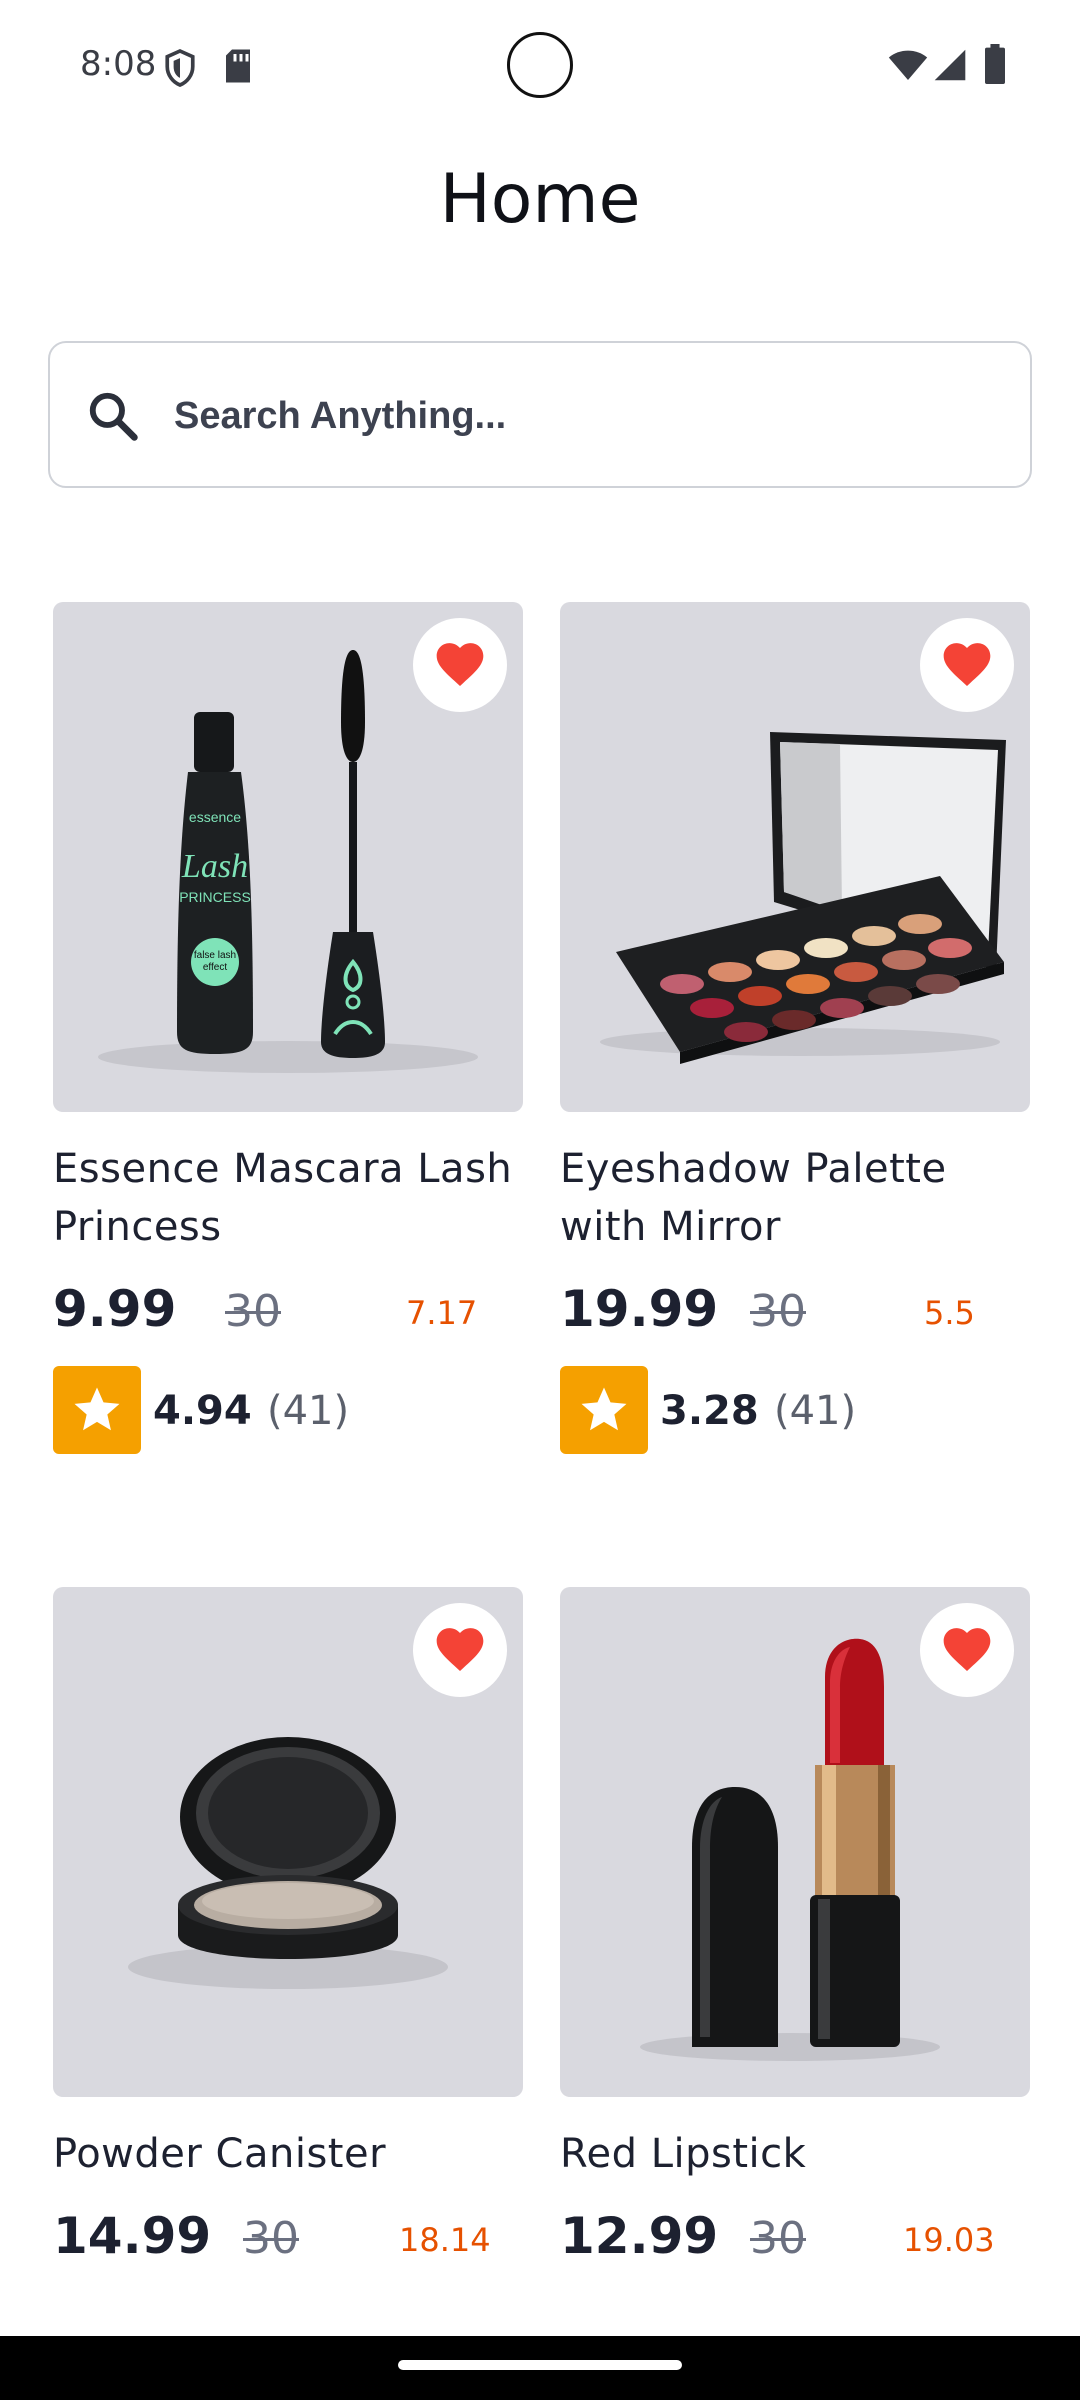 The height and width of the screenshot is (2400, 1080). What do you see at coordinates (950, 65) in the screenshot?
I see `signal-icon` at bounding box center [950, 65].